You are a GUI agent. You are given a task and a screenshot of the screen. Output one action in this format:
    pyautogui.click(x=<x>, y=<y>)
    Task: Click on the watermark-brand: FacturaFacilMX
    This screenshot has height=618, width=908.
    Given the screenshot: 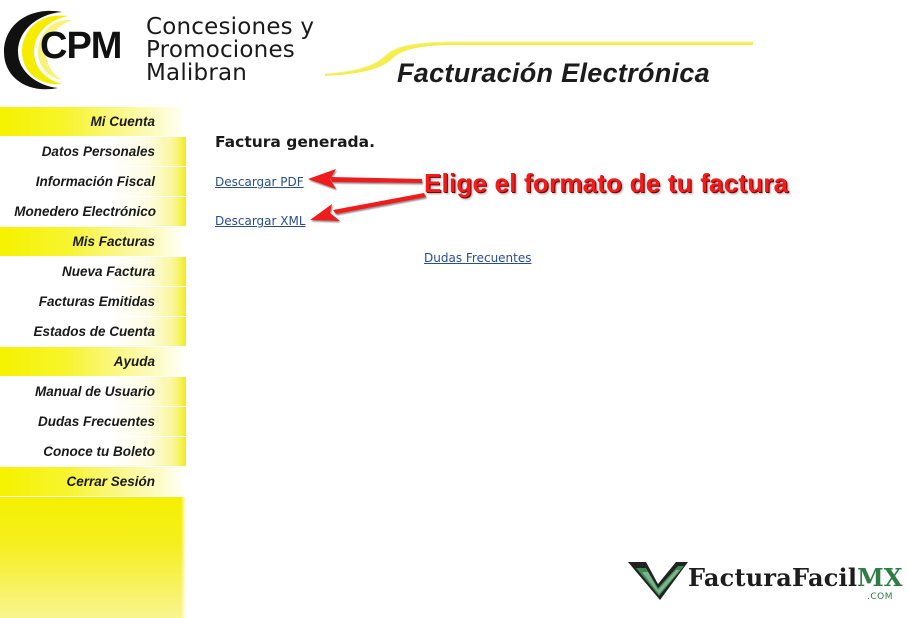 What is the action you would take?
    pyautogui.click(x=795, y=577)
    